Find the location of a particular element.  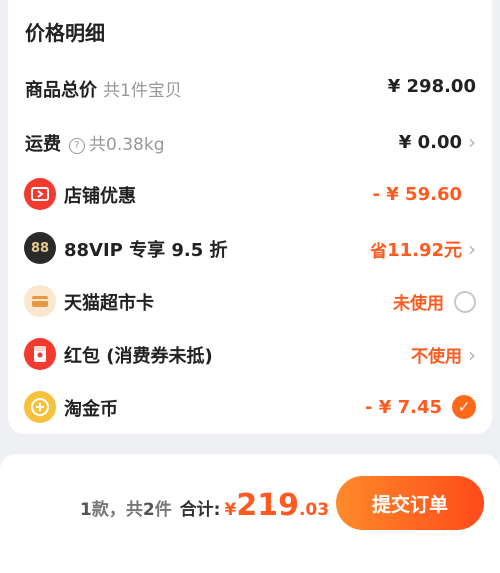

coins-row: 淘金币 - ¥ 7.45 ✓ is located at coordinates (250, 407).